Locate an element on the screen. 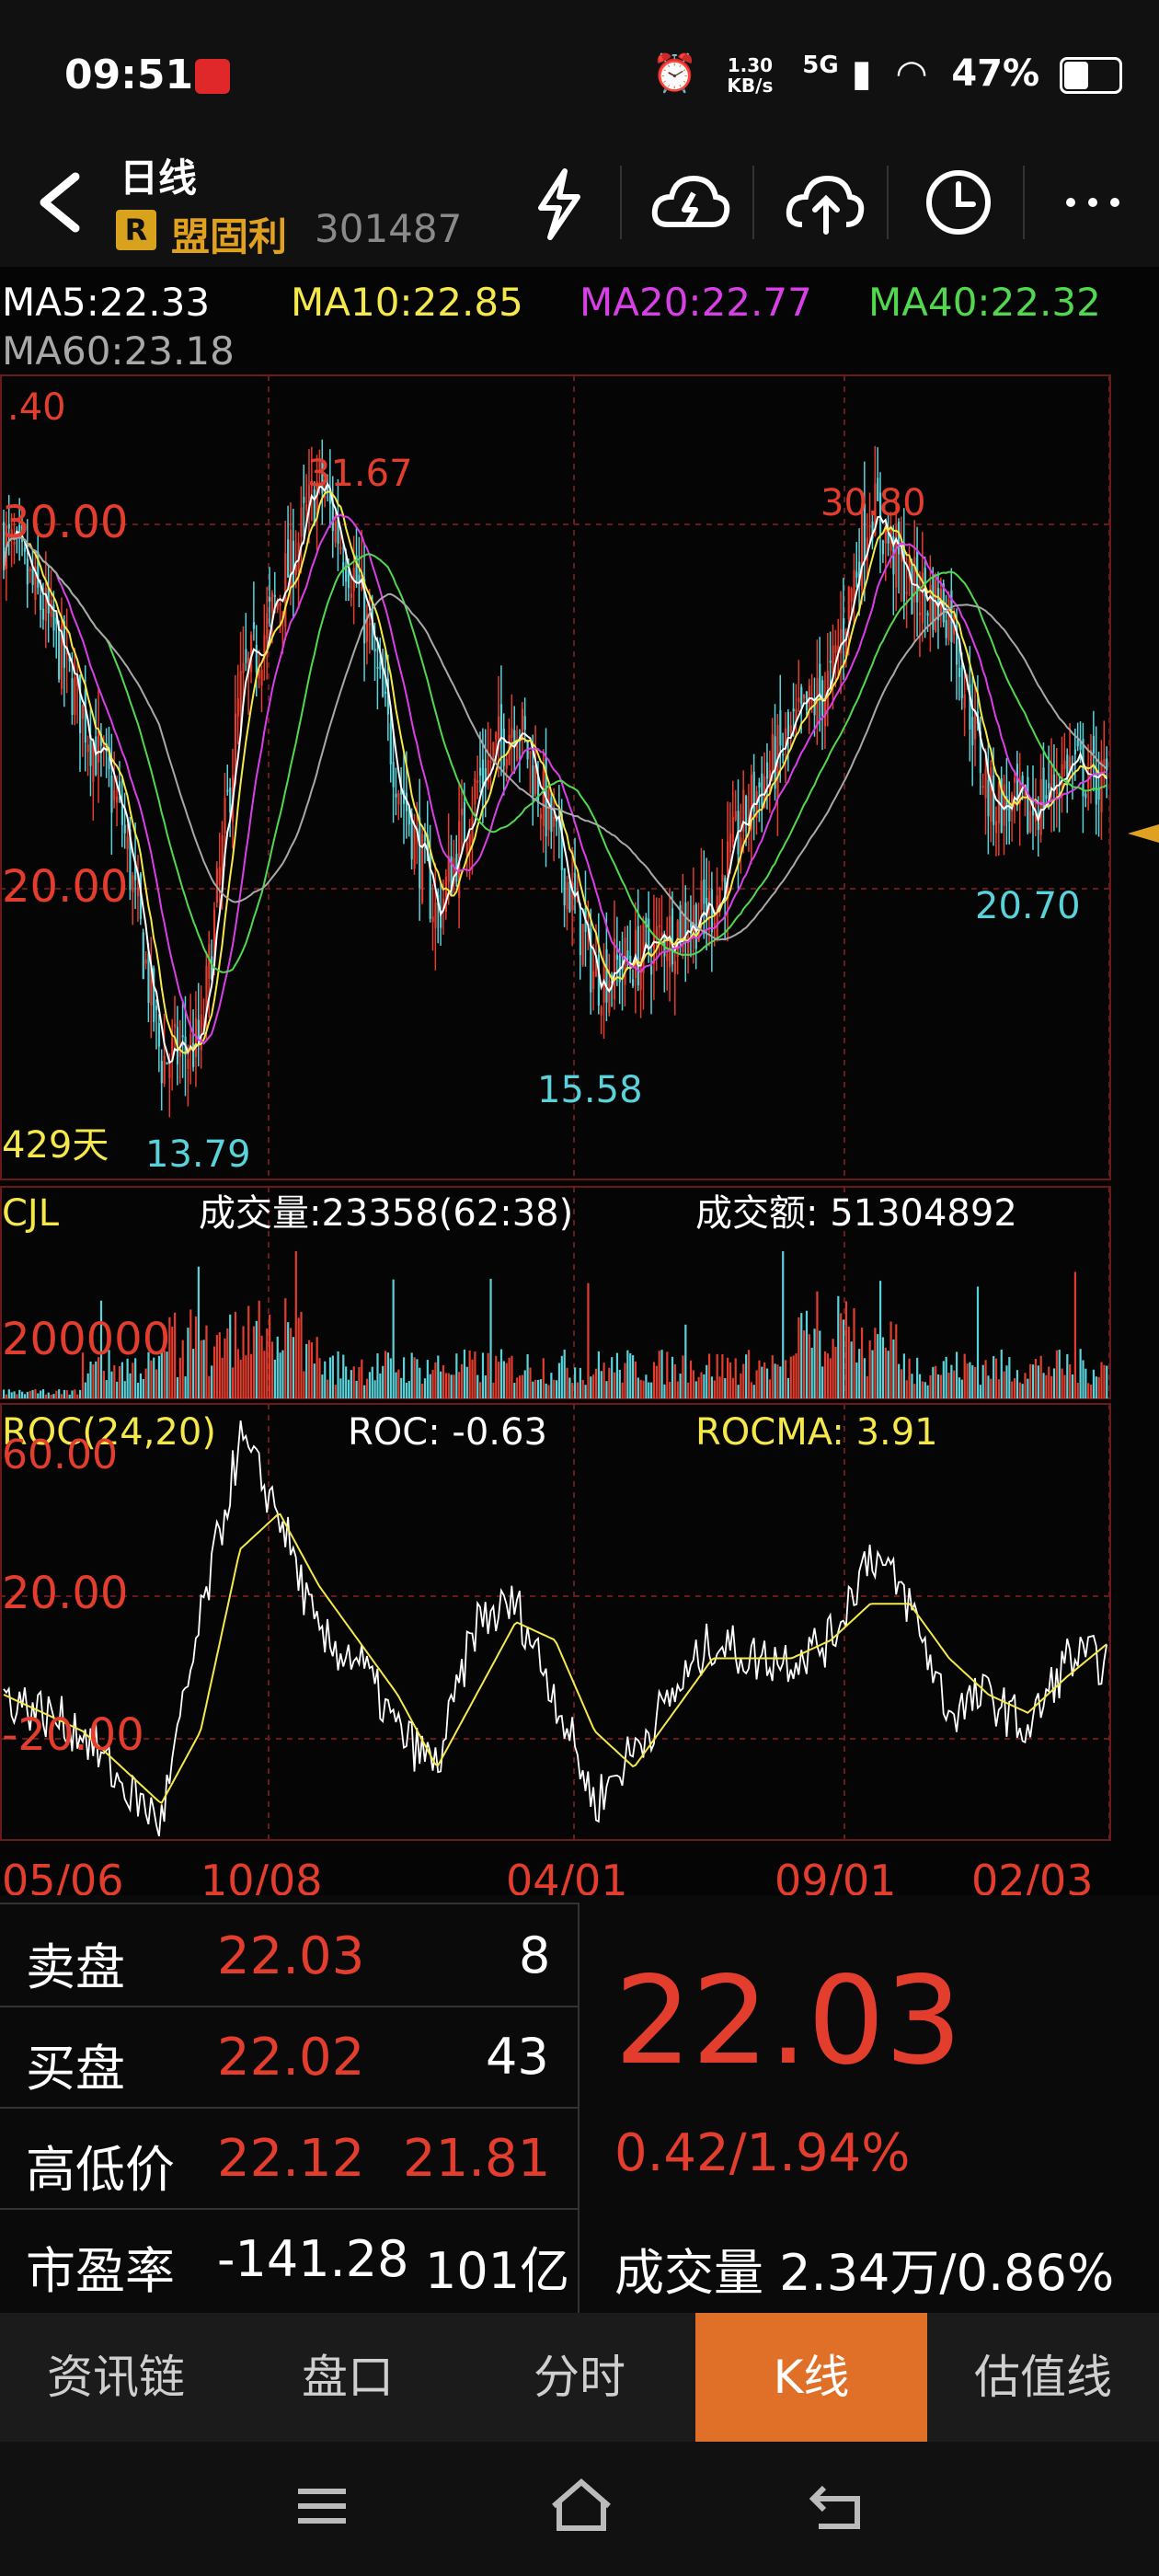 This screenshot has width=1159, height=2576. header-divider is located at coordinates (621, 202).